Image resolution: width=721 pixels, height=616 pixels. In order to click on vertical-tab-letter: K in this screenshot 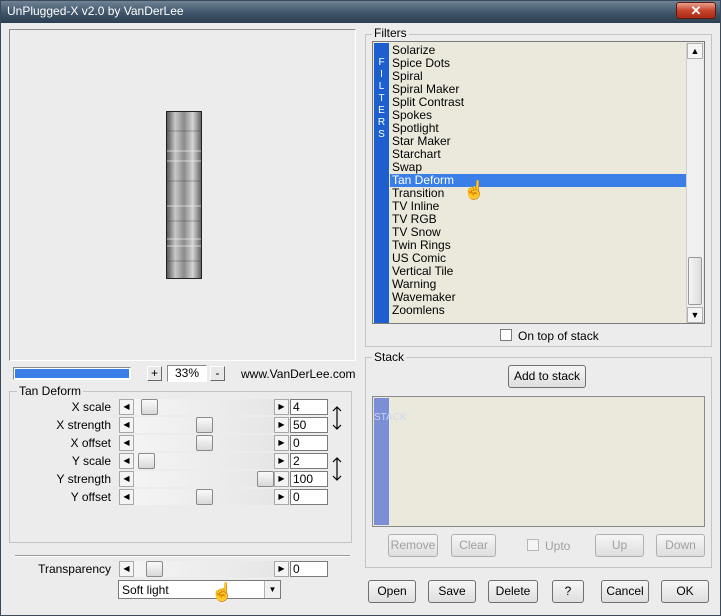, I will do `click(403, 417)`.